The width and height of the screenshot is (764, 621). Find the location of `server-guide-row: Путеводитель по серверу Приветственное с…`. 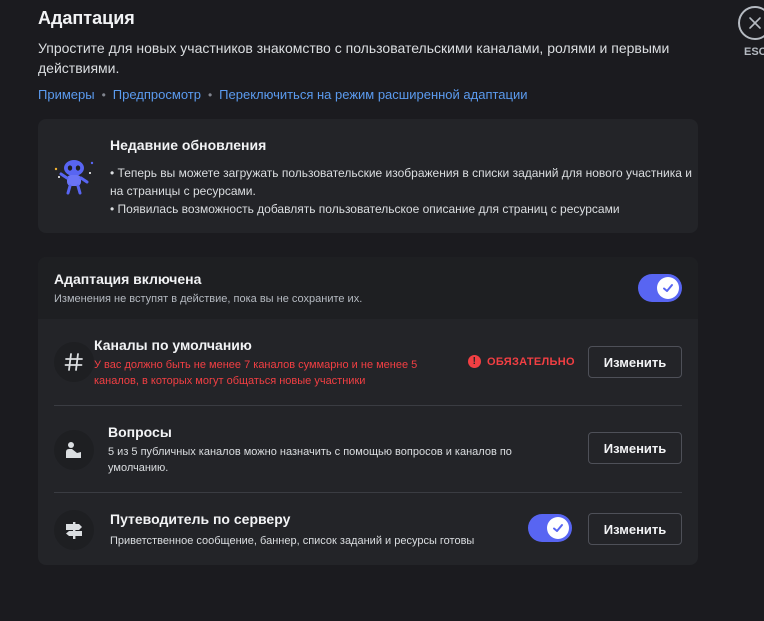

server-guide-row: Путеводитель по серверу Приветственное с… is located at coordinates (368, 529).